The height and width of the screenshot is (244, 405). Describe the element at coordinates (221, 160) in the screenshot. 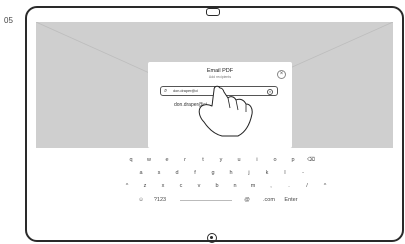

I see `key-row1-5: y` at that location.